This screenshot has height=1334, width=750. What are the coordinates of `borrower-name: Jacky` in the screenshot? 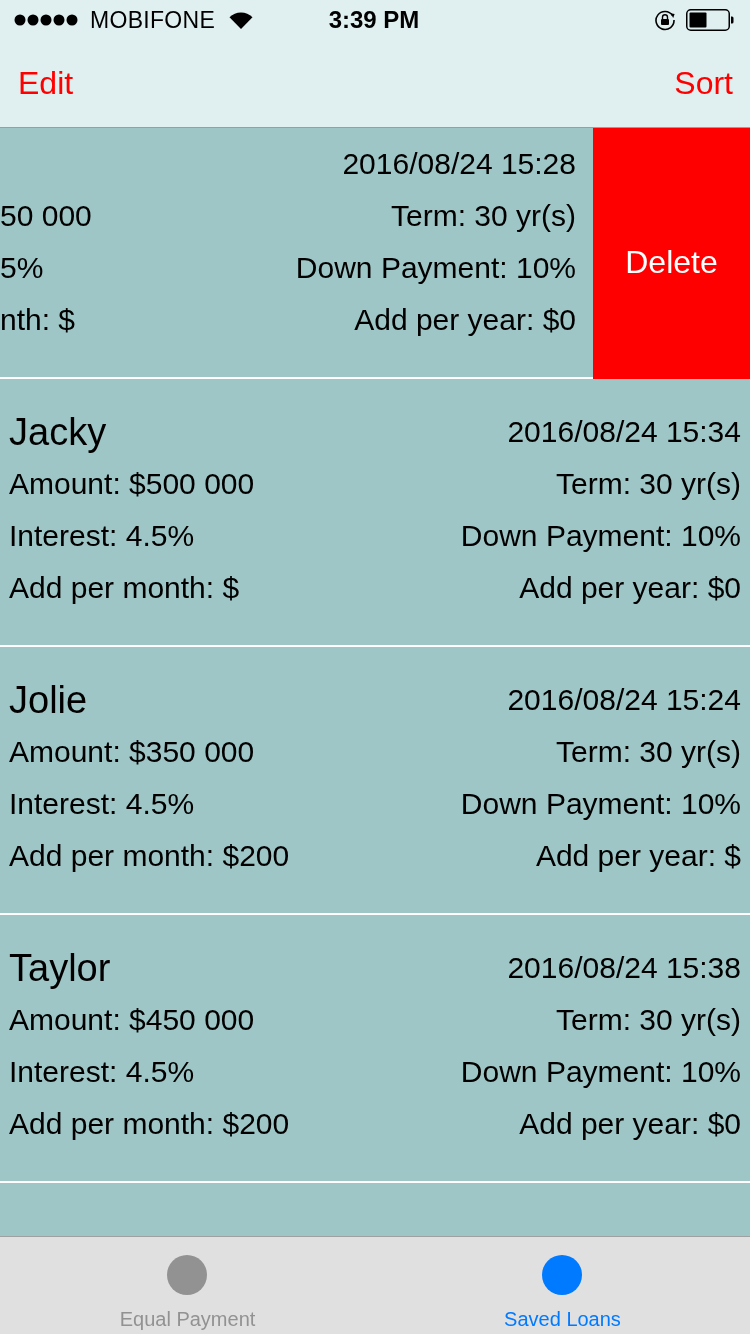 It's located at (58, 432).